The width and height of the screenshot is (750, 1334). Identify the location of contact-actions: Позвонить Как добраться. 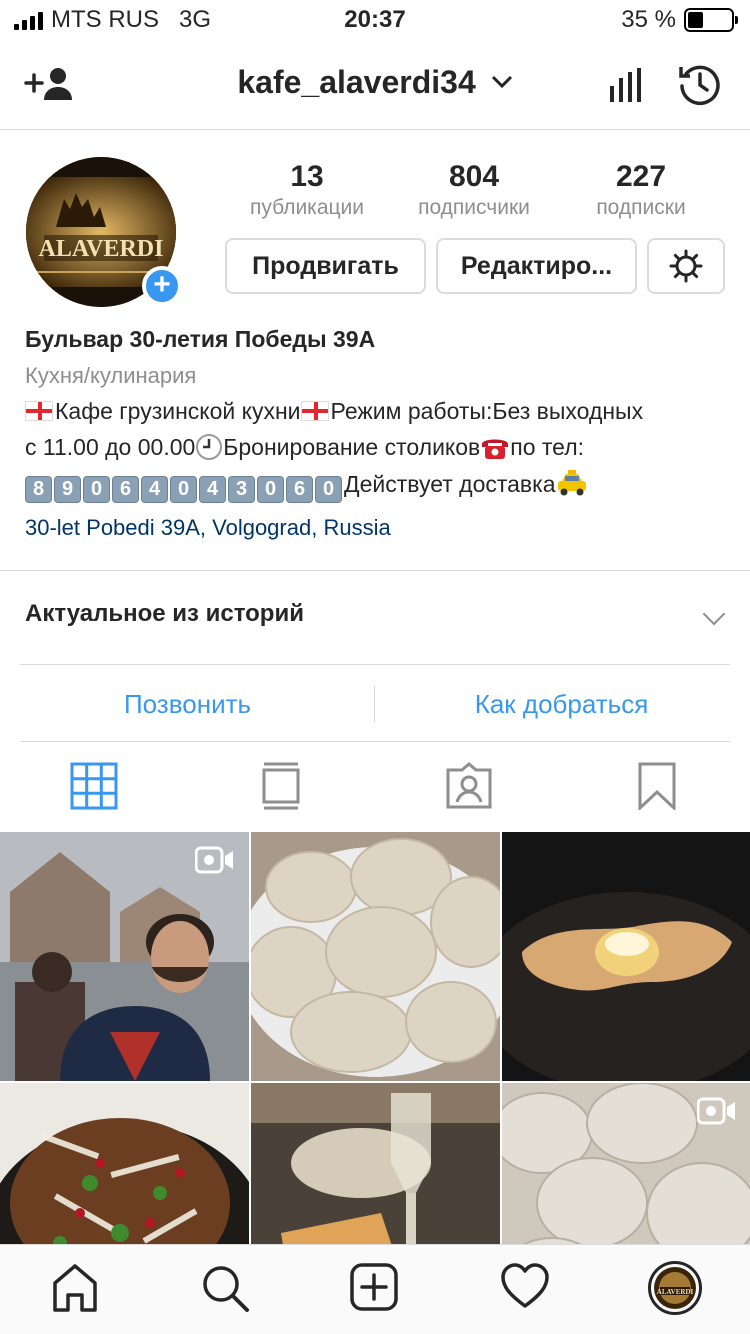
(375, 703).